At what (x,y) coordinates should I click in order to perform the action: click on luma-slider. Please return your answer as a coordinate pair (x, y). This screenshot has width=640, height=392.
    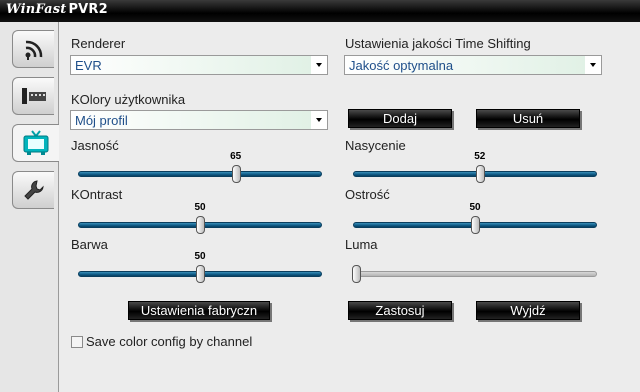
    Looking at the image, I should click on (474, 274).